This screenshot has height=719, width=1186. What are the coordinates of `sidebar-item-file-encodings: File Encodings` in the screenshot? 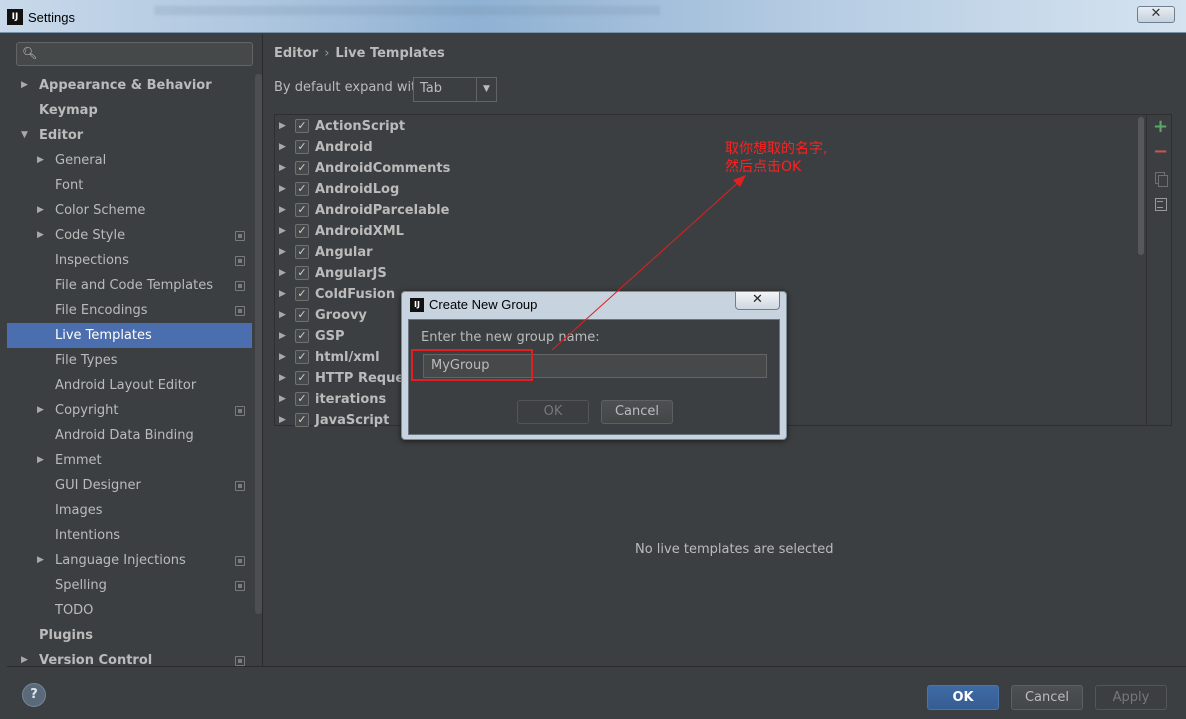 It's located at (129, 310).